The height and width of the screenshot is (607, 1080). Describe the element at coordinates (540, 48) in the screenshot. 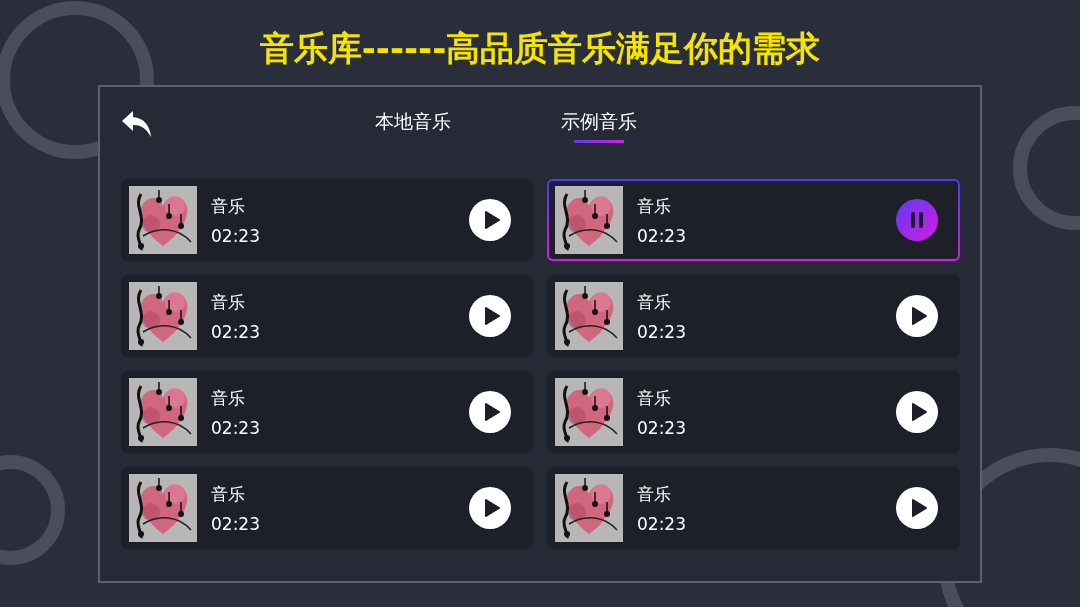

I see `headline: 音乐库------高品质音乐满足你的需求` at that location.